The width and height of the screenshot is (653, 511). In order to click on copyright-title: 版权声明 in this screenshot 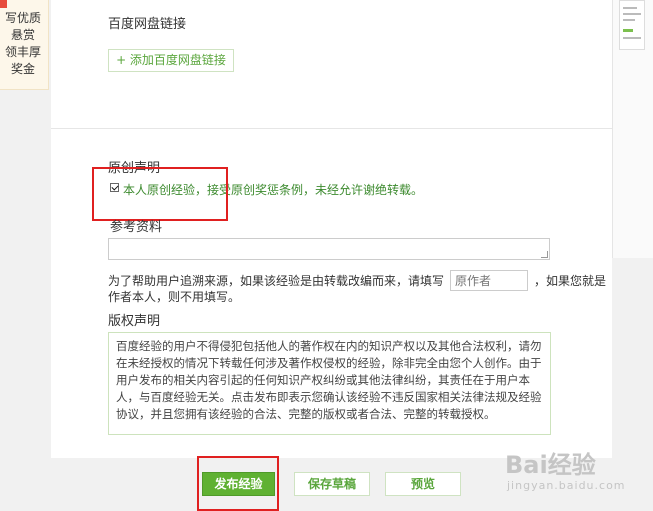, I will do `click(134, 321)`.